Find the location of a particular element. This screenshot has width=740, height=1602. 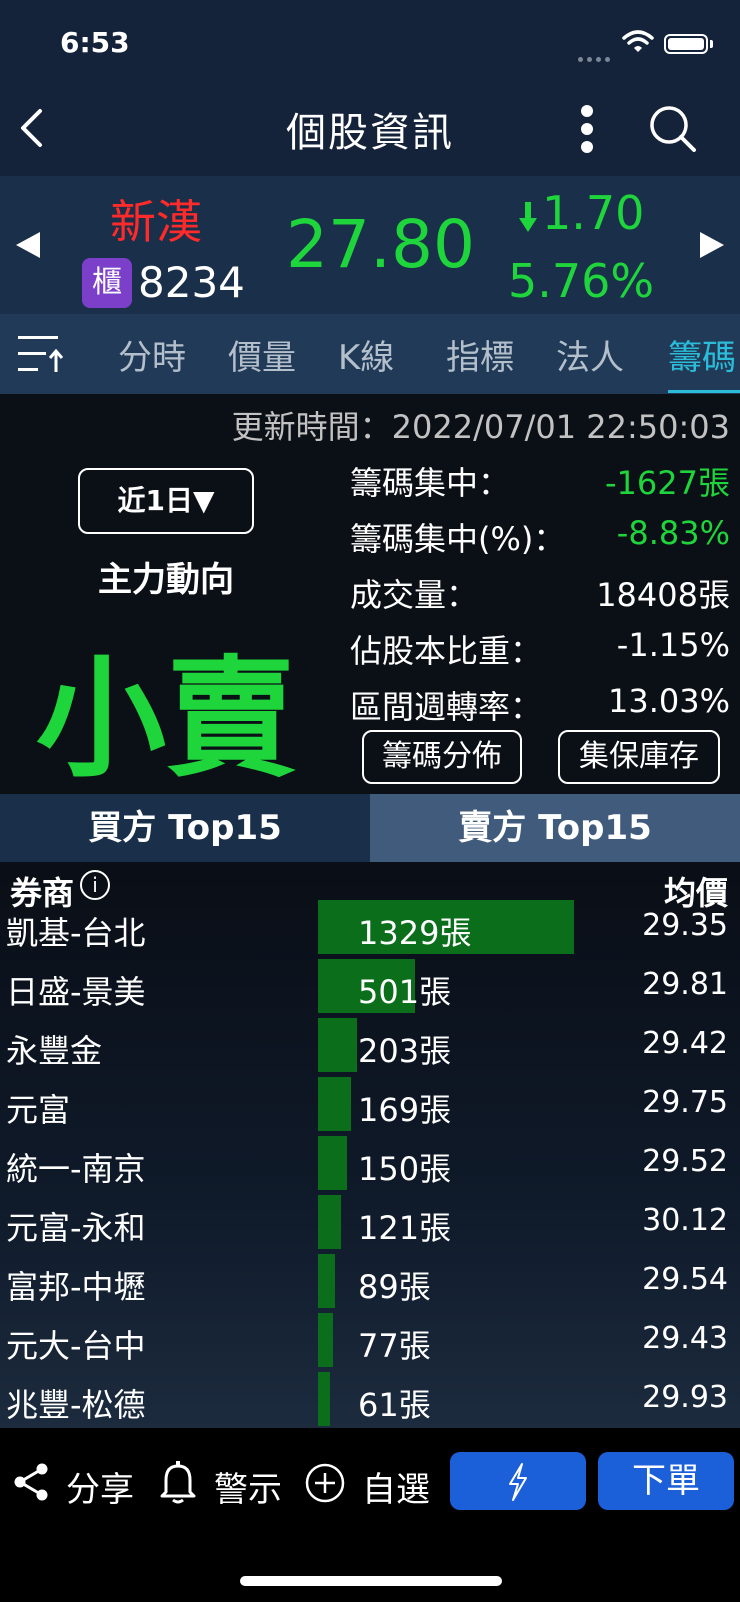

broker-name: 凱基-台北 is located at coordinates (76, 933).